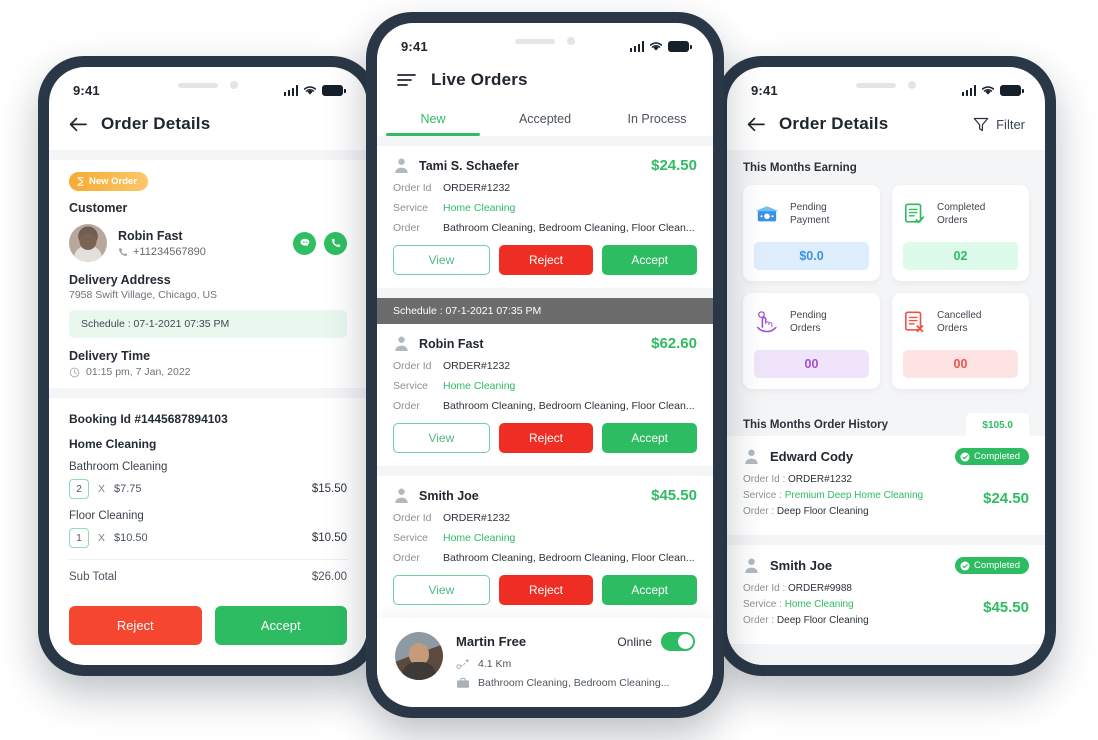 This screenshot has height=740, width=1098. Describe the element at coordinates (110, 356) in the screenshot. I see `delivery-time-label: Delivery Time` at that location.